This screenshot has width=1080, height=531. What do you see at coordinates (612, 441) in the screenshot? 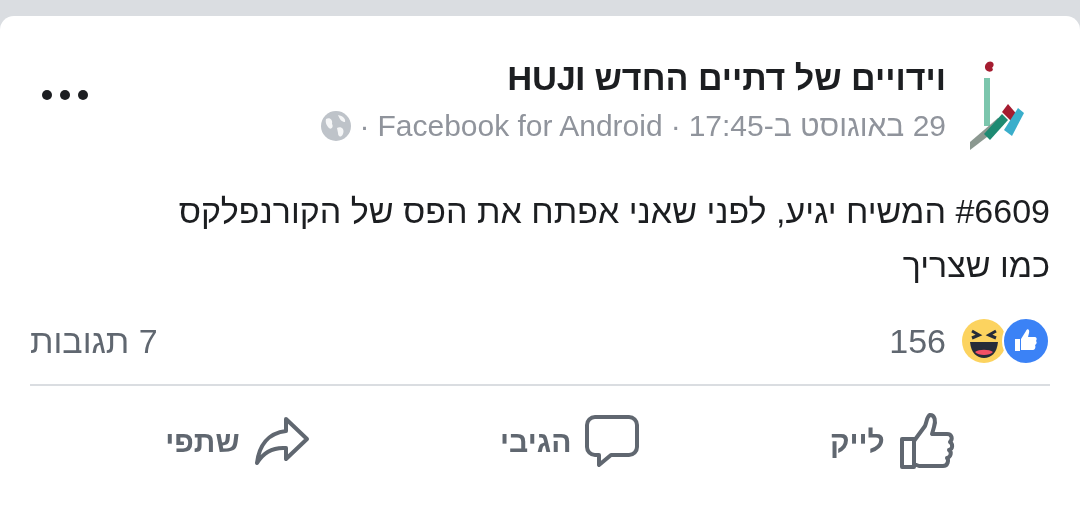
I see `speech-bubble-icon` at bounding box center [612, 441].